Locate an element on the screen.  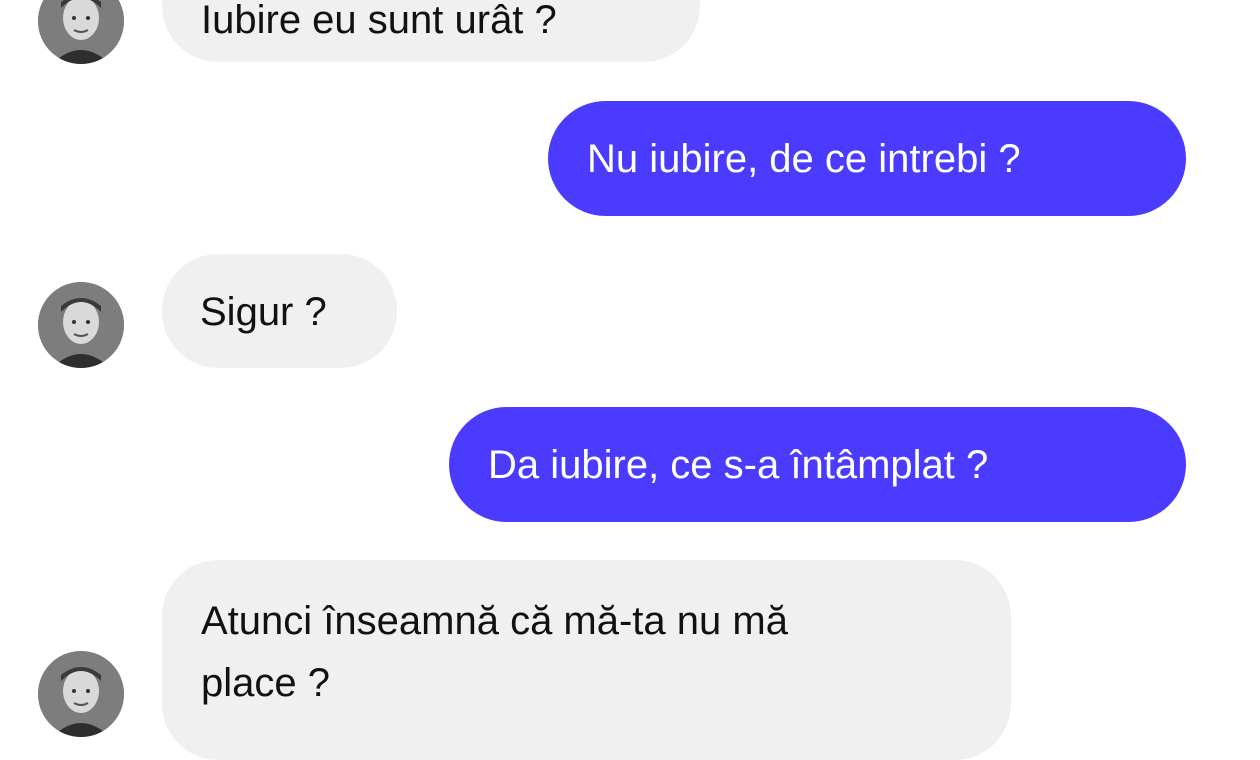
message-text: Nu iubire, de ce intrebi ? is located at coordinates (804, 159).